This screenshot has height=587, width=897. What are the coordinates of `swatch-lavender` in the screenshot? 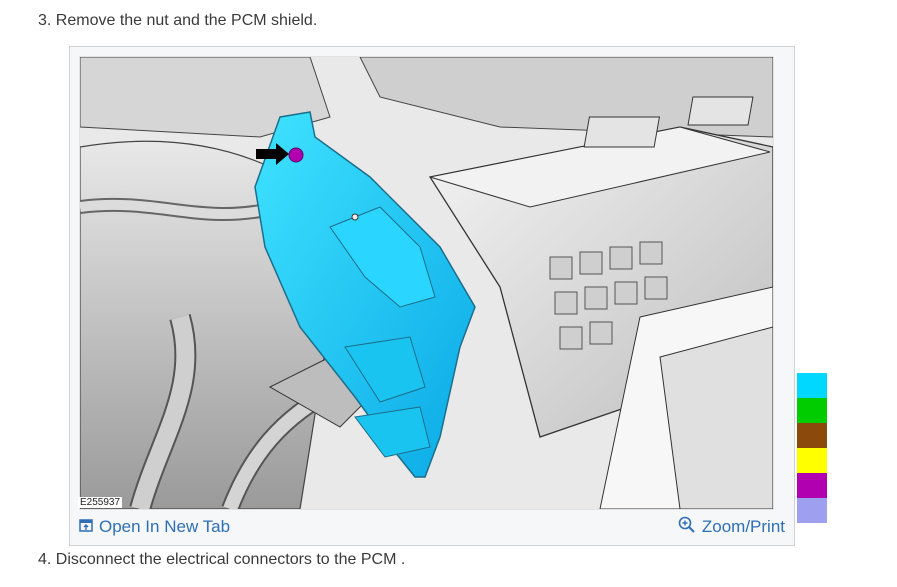 It's located at (812, 510).